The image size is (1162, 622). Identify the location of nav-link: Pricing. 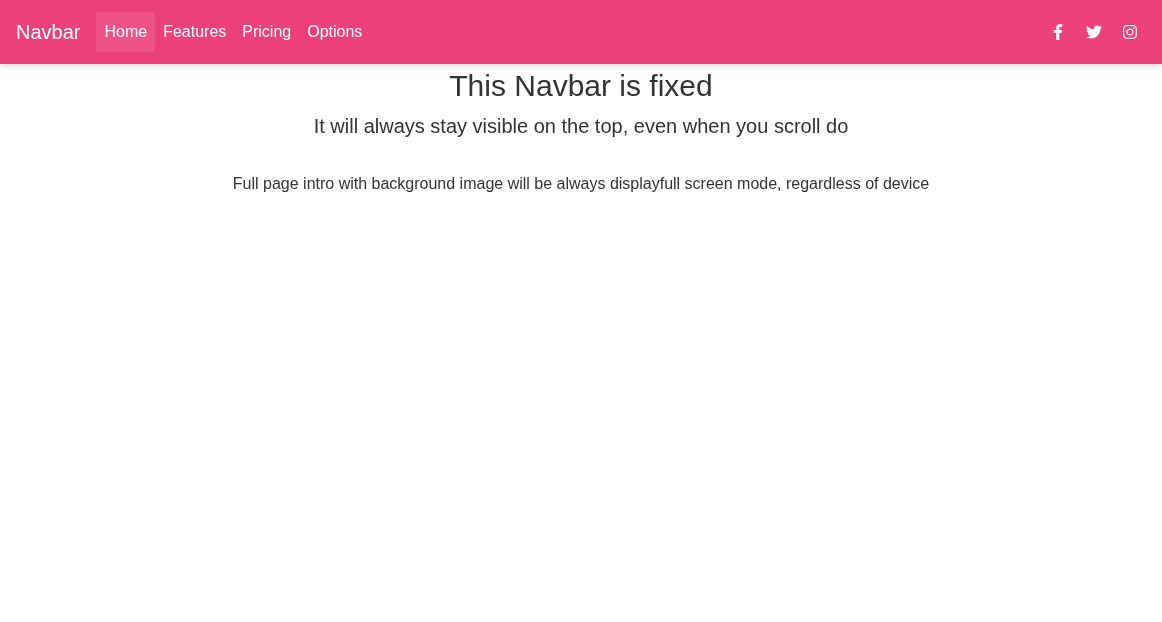
(267, 32).